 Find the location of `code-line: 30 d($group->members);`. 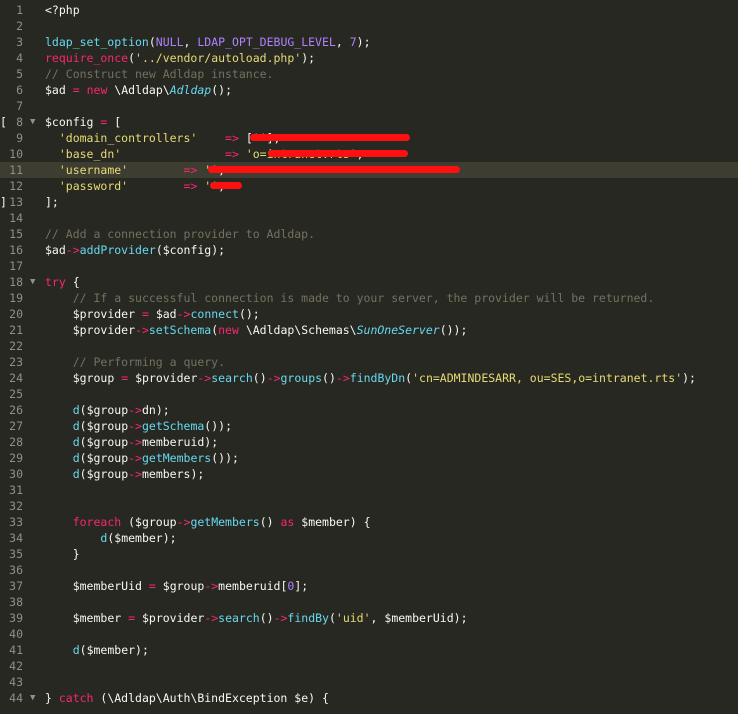

code-line: 30 d($group->members); is located at coordinates (369, 474).